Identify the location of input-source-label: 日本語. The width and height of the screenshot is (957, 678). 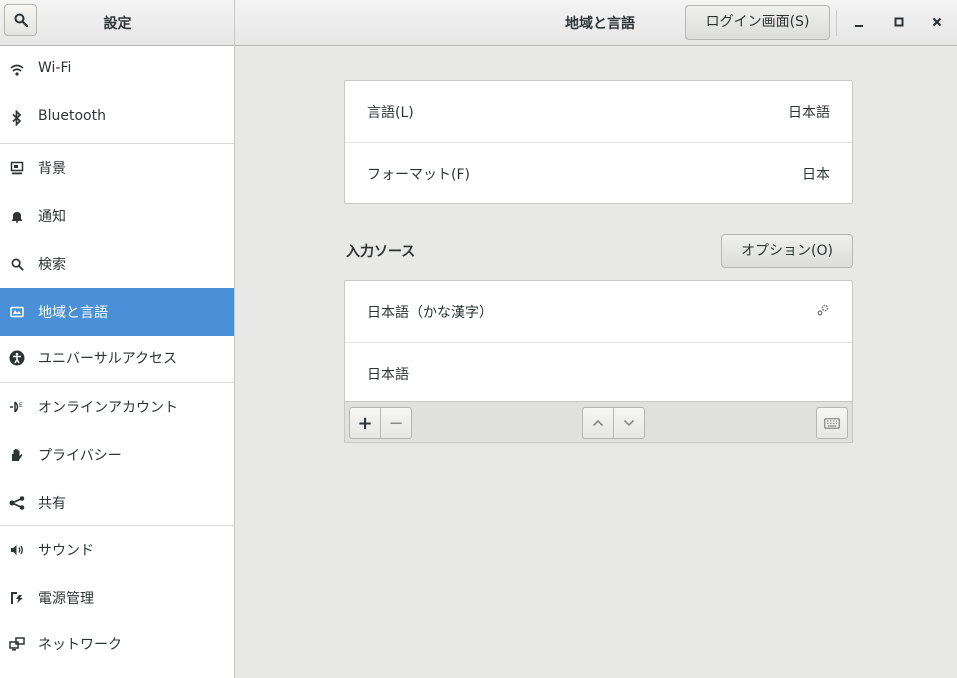
(388, 375).